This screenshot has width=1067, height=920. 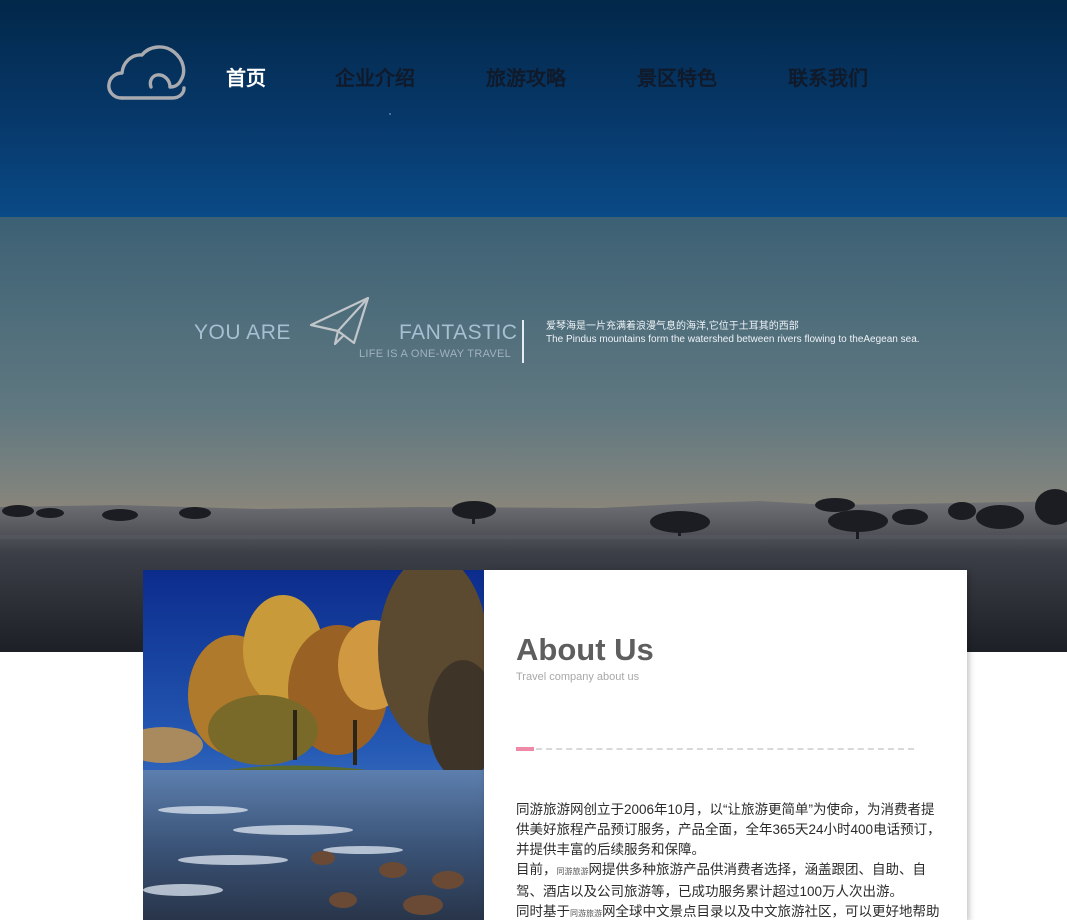 I want to click on autumn-river-image, so click(x=313, y=745).